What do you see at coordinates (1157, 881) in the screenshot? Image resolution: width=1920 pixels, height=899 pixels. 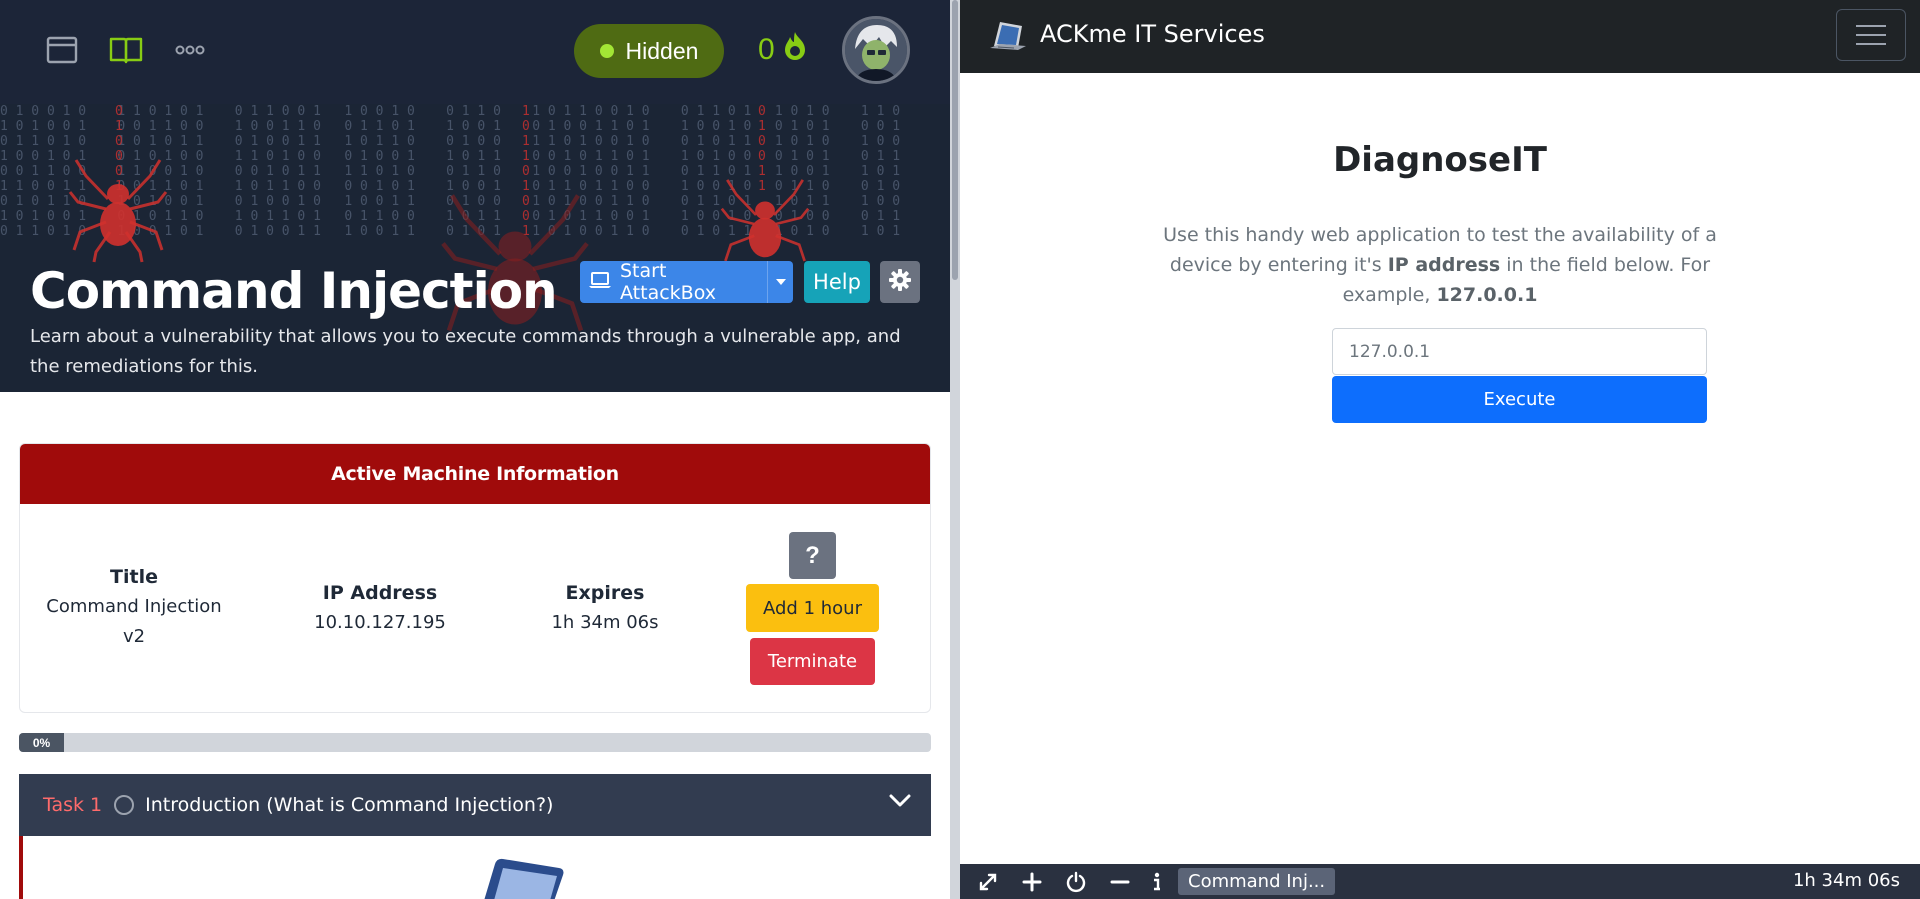 I see `info-icon` at bounding box center [1157, 881].